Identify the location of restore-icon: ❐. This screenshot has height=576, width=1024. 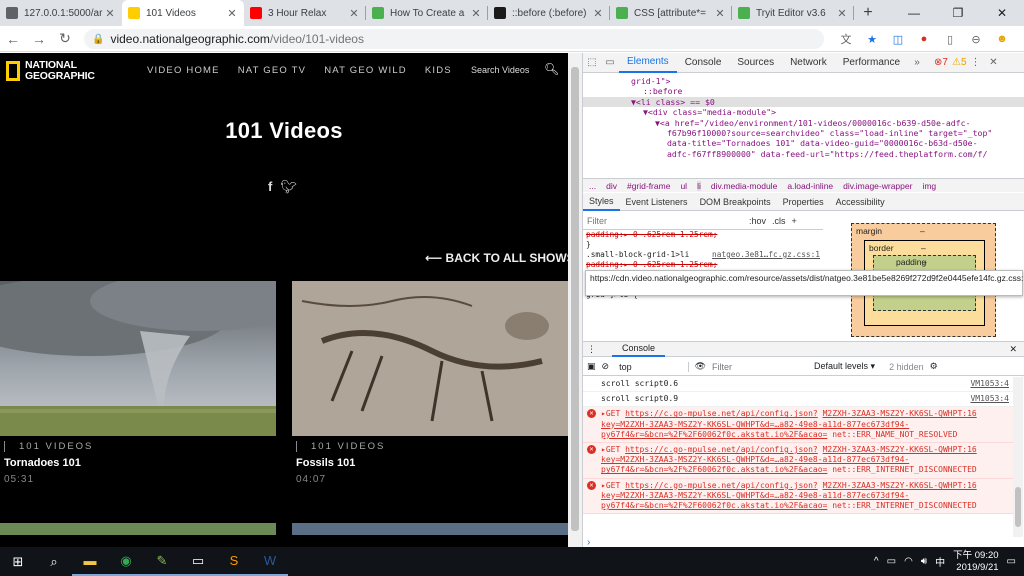
(958, 13).